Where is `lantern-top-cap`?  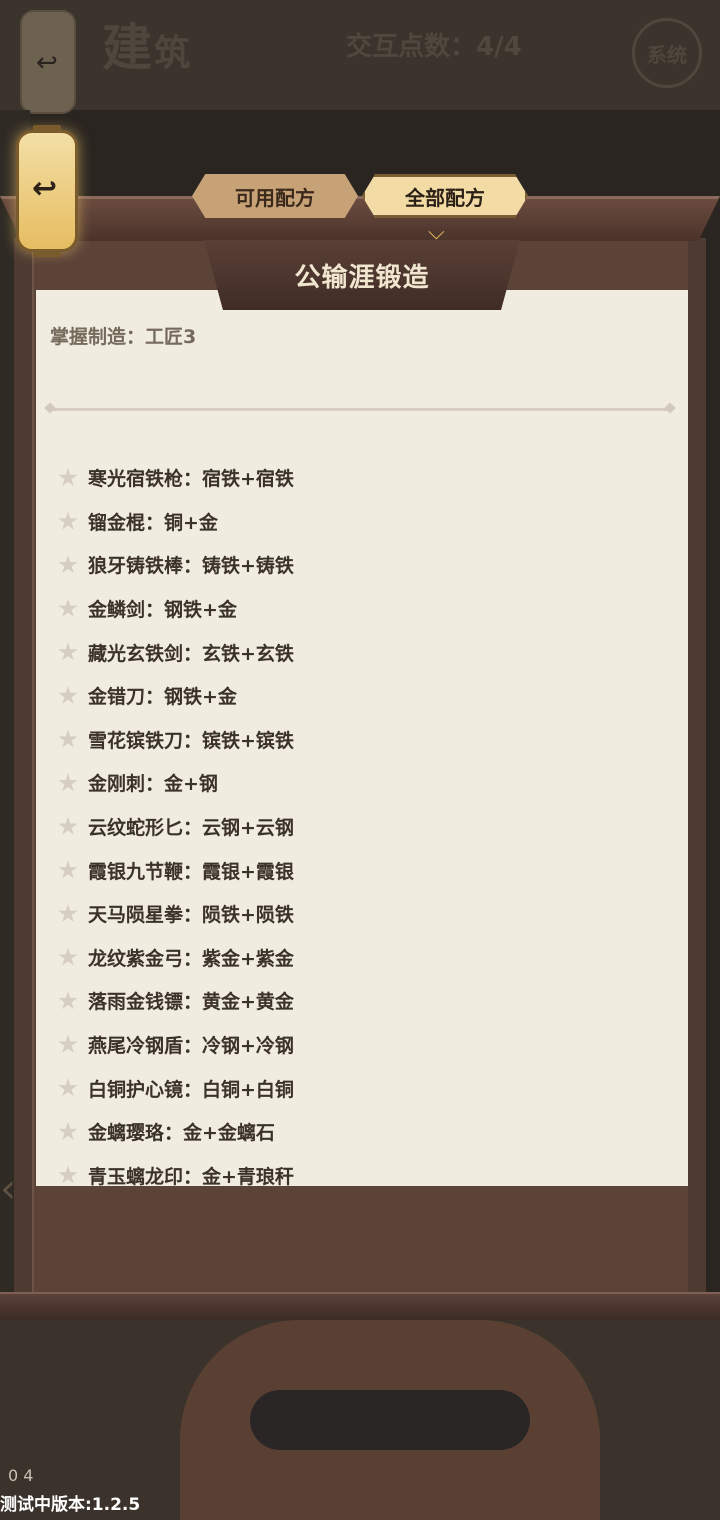 lantern-top-cap is located at coordinates (47, 129).